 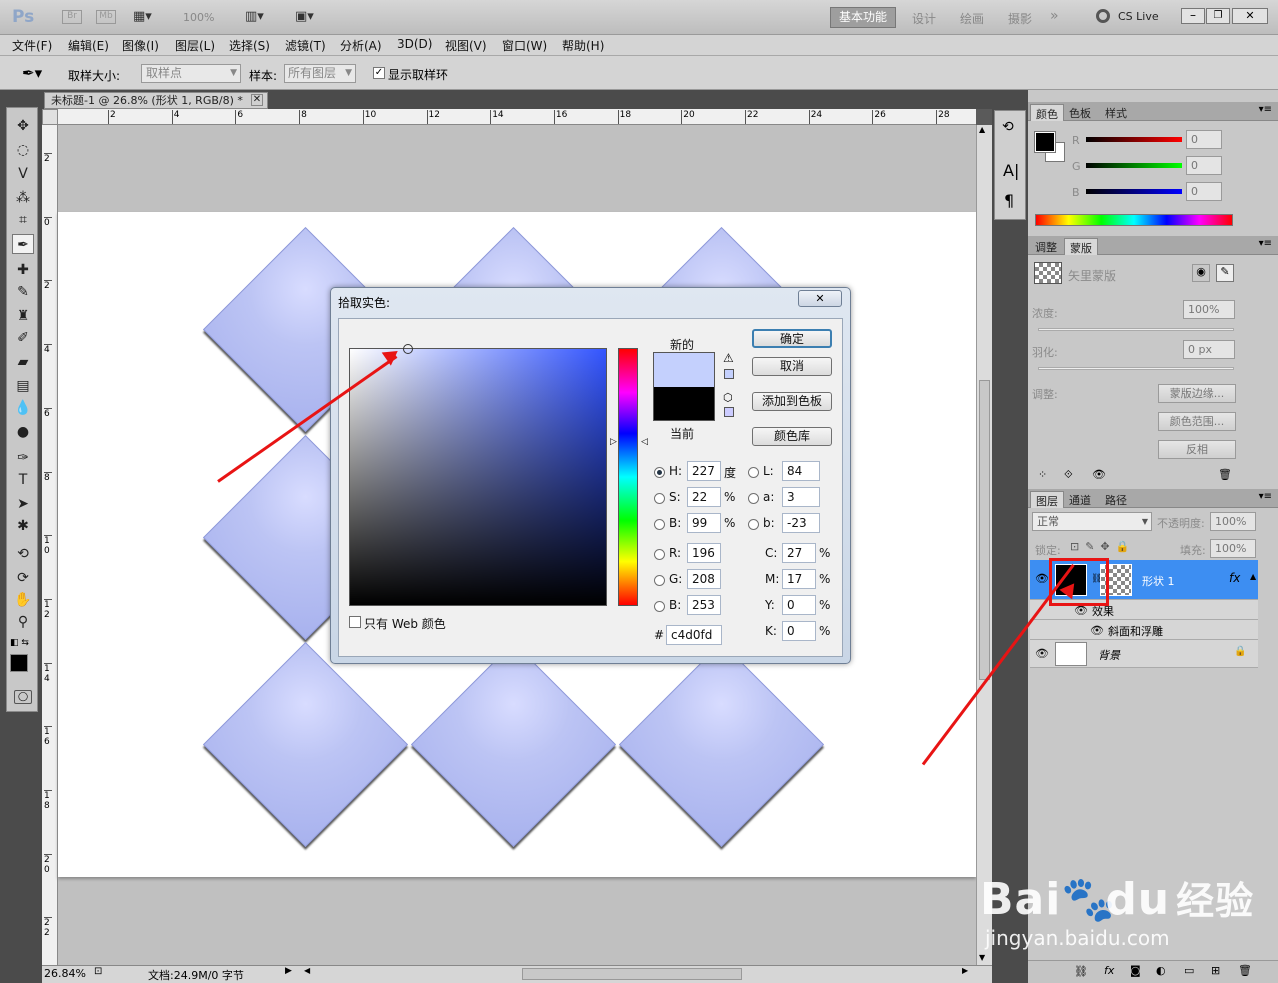 I want to click on quick-selection-tool-icon: ⁂, so click(x=23, y=198).